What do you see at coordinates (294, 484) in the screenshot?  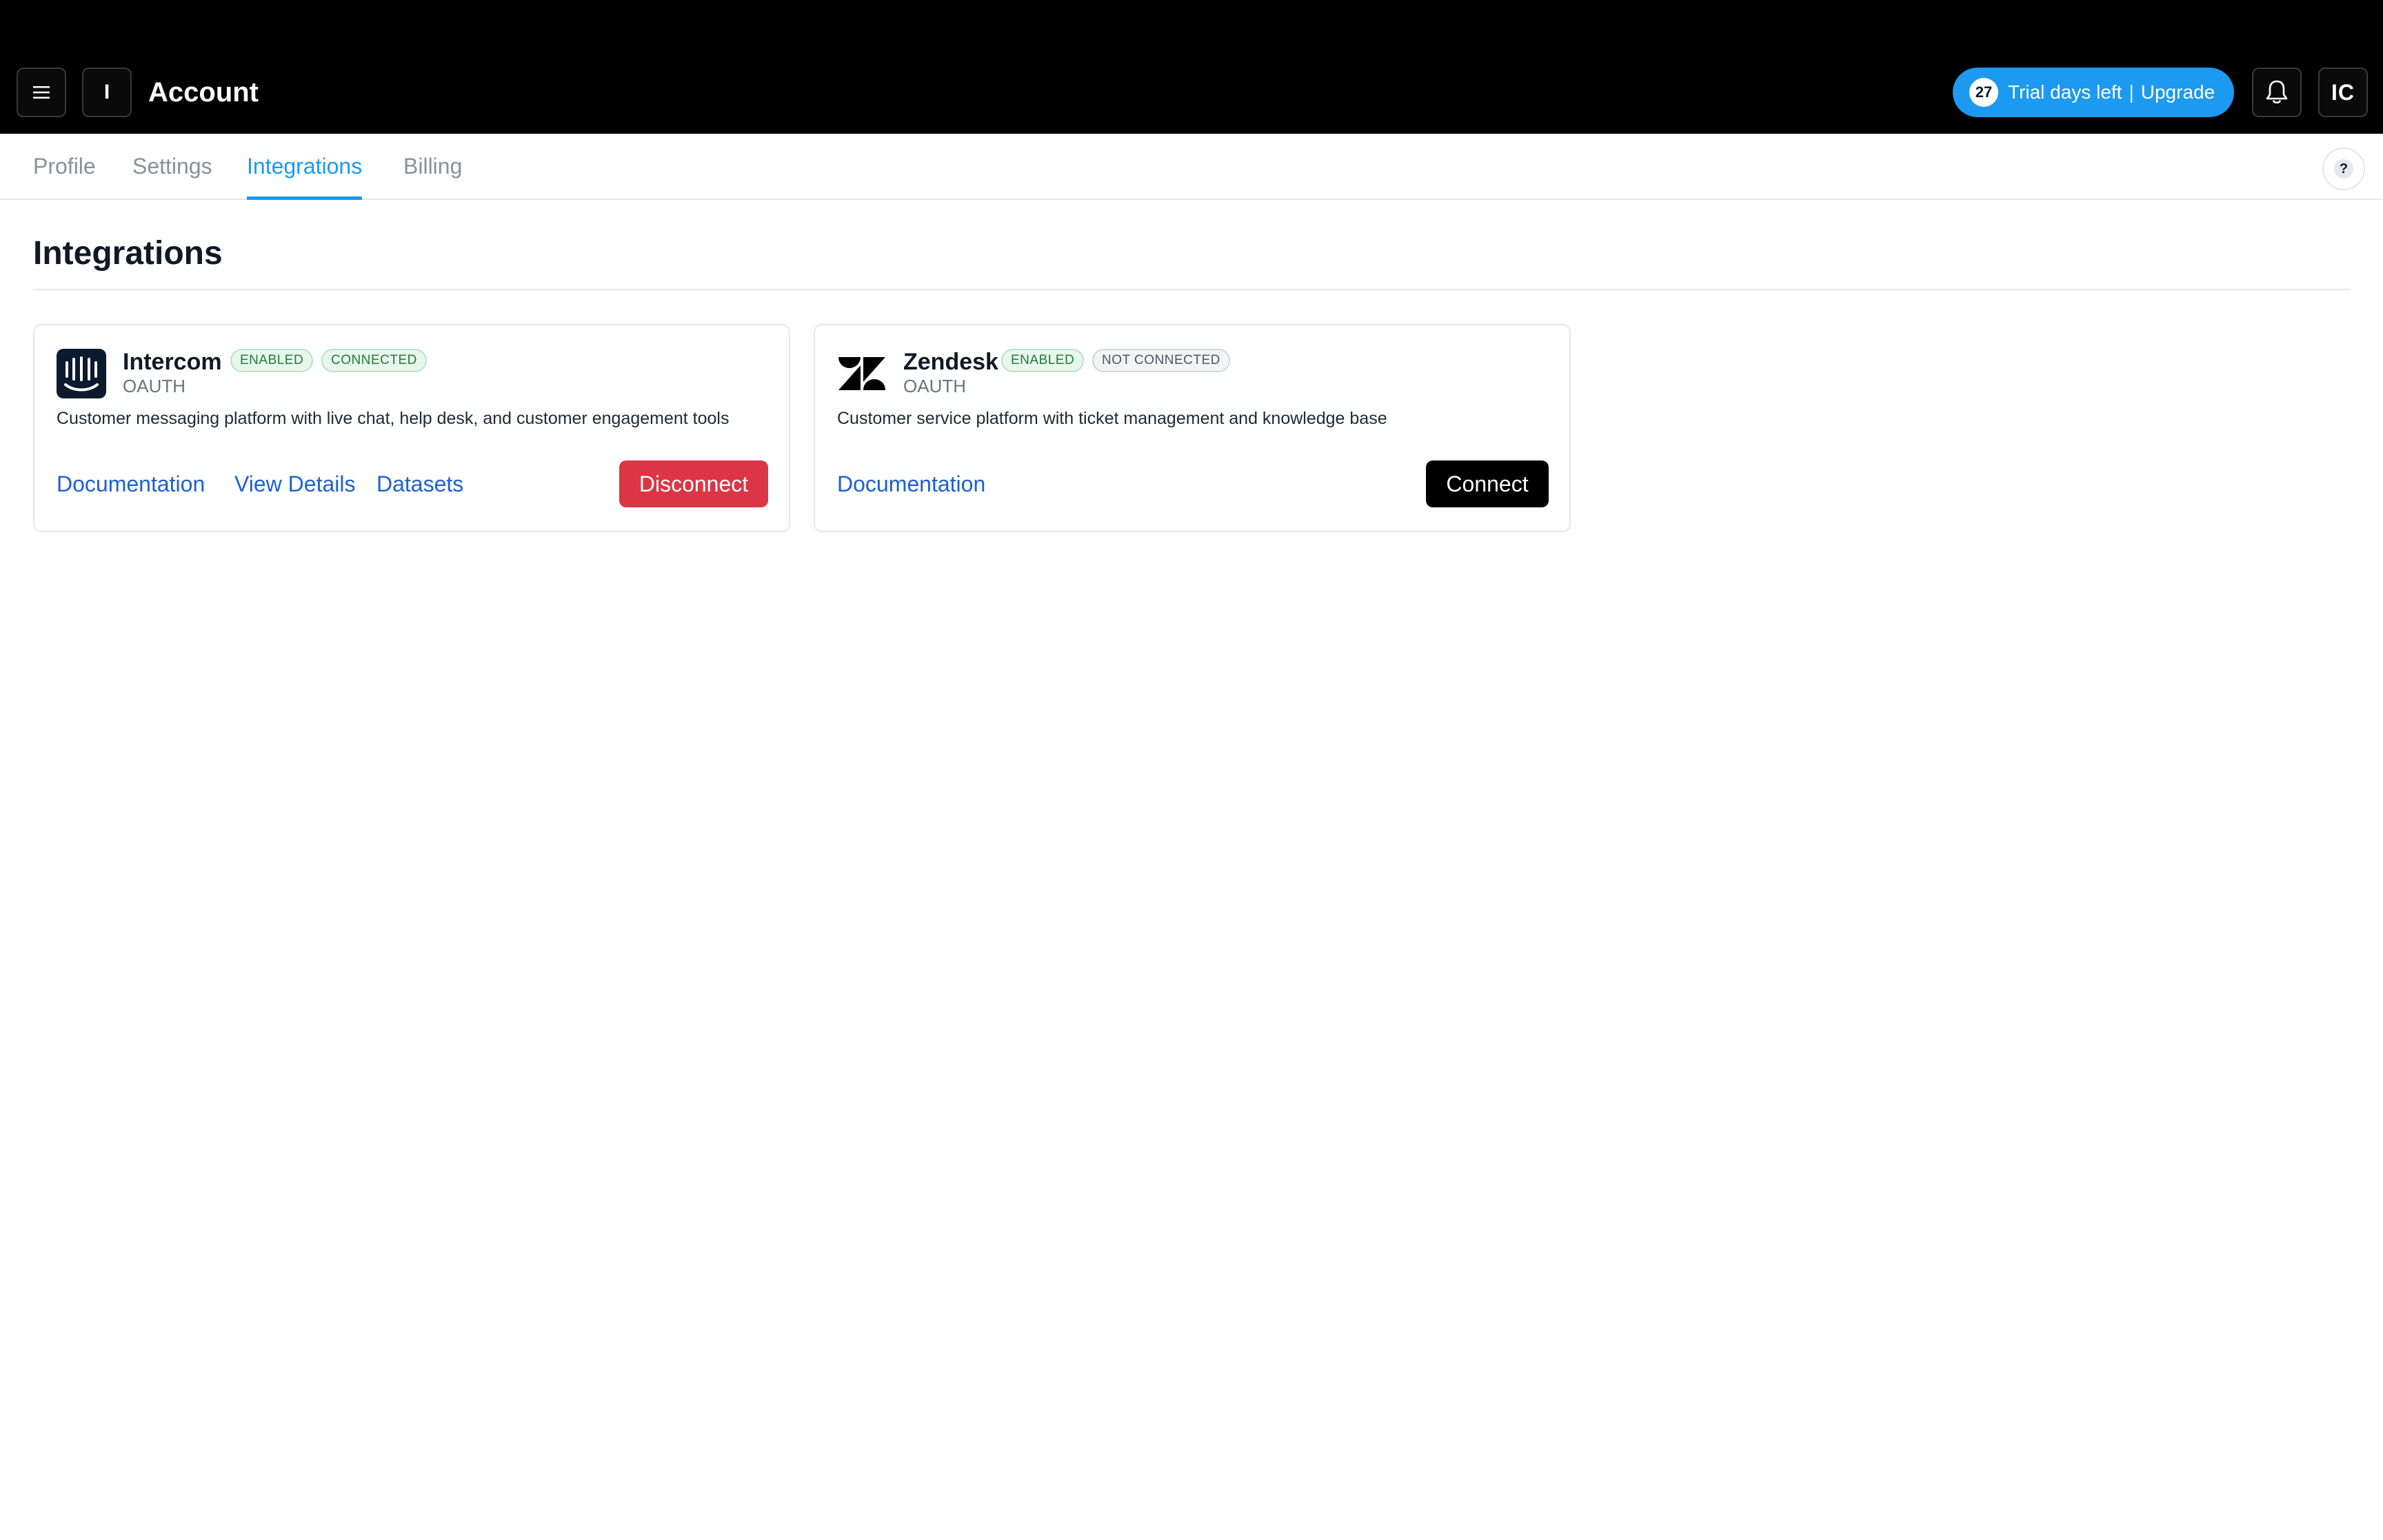 I see `view-details-link: View Details` at bounding box center [294, 484].